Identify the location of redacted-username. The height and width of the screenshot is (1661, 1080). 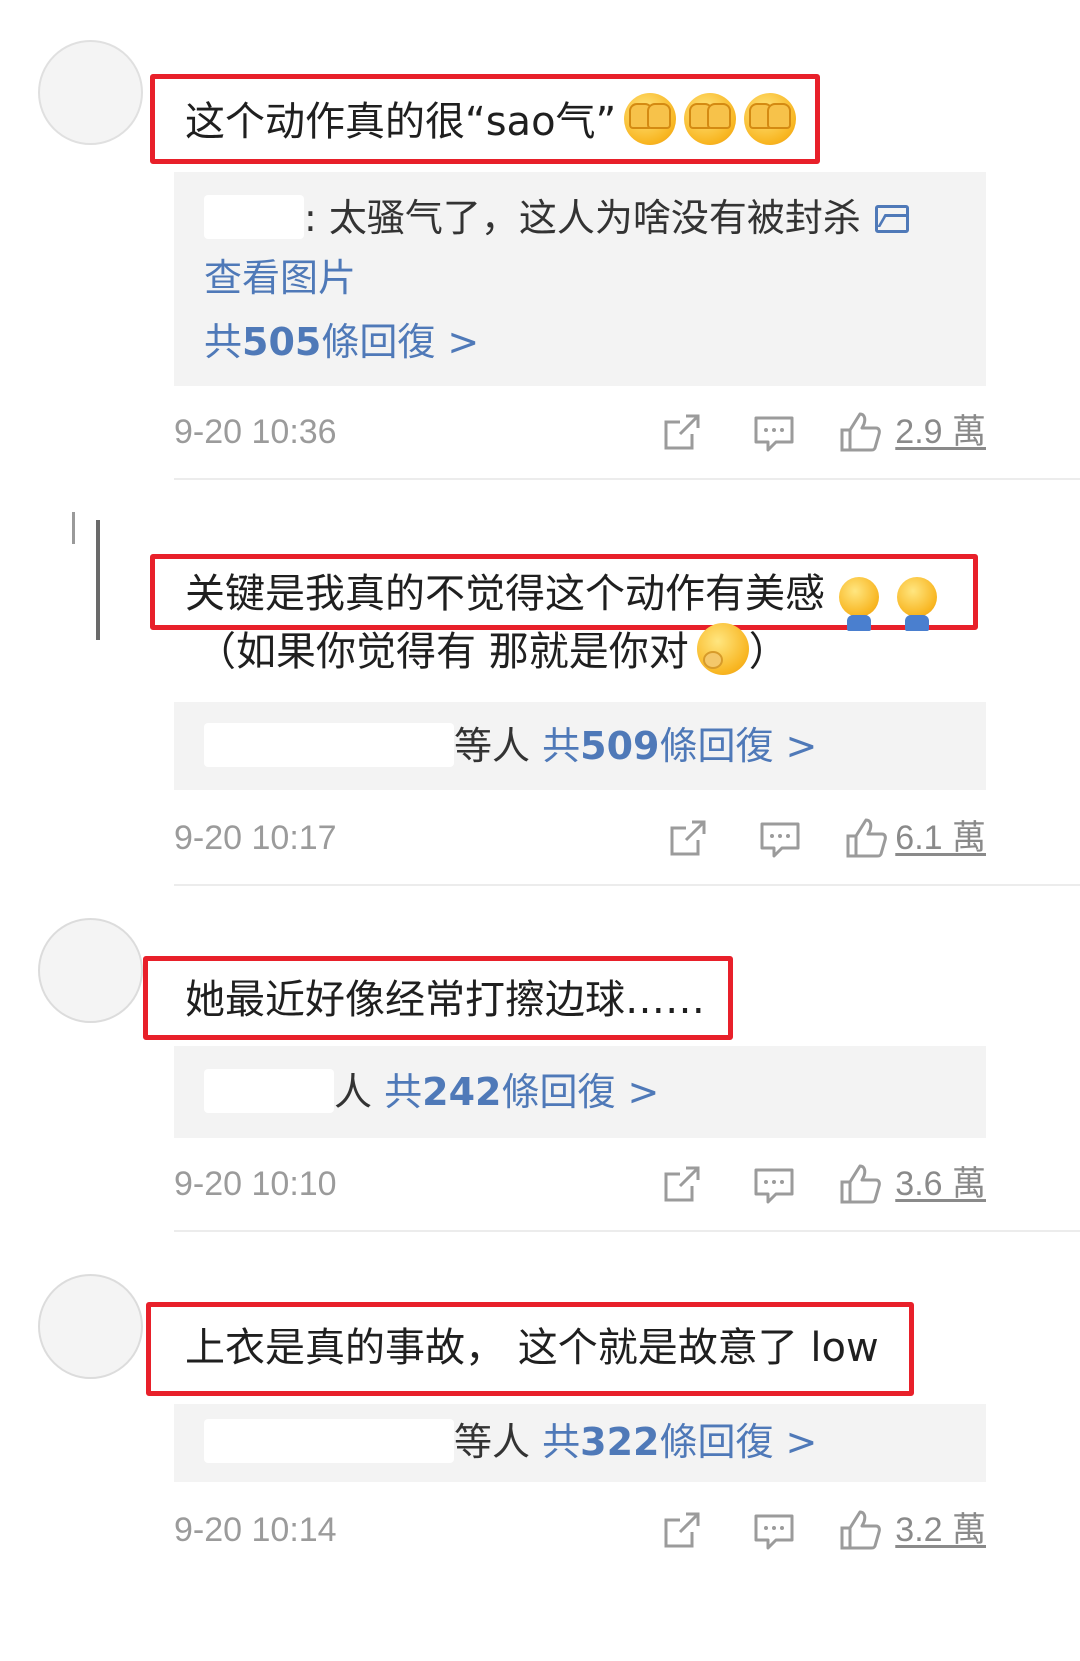
(254, 217).